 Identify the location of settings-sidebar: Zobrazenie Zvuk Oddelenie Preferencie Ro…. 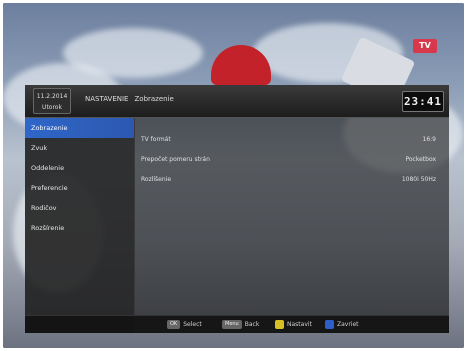
(80, 225).